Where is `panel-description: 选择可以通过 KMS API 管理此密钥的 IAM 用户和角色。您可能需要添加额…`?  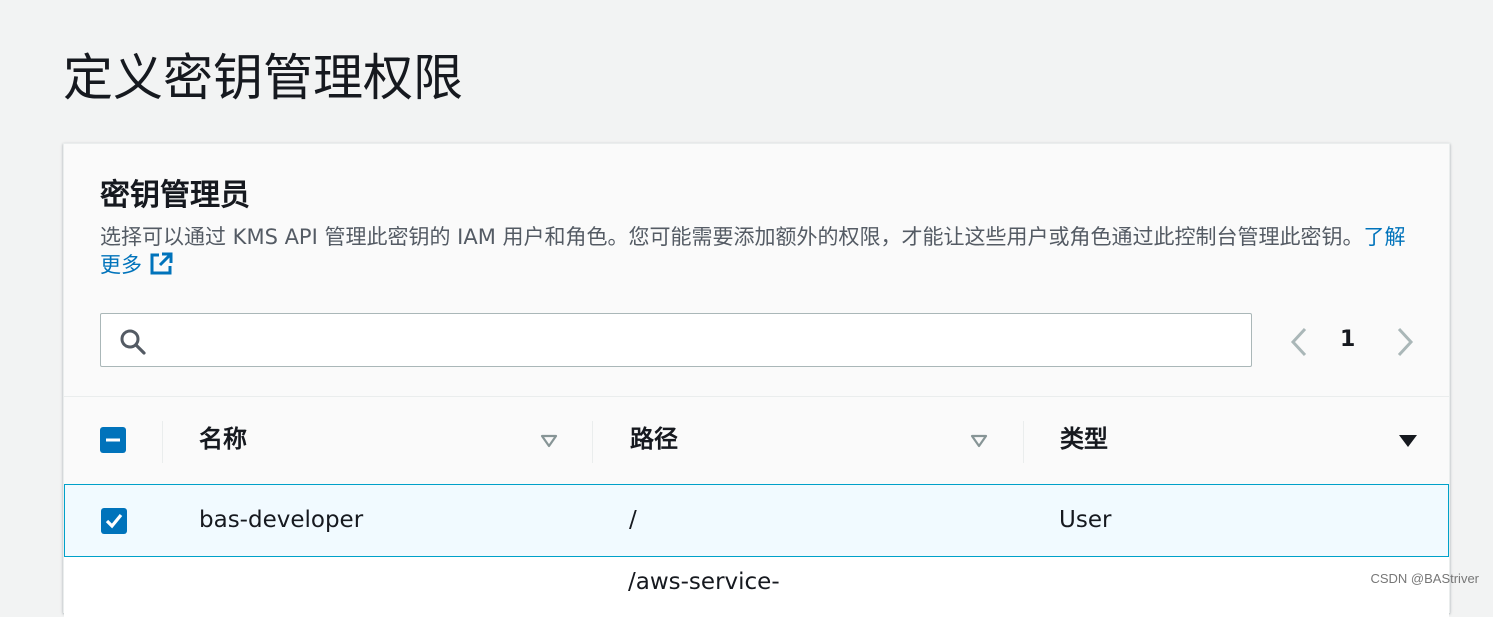 panel-description: 选择可以通过 KMS API 管理此密钥的 IAM 用户和角色。您可能需要添加额… is located at coordinates (760, 254).